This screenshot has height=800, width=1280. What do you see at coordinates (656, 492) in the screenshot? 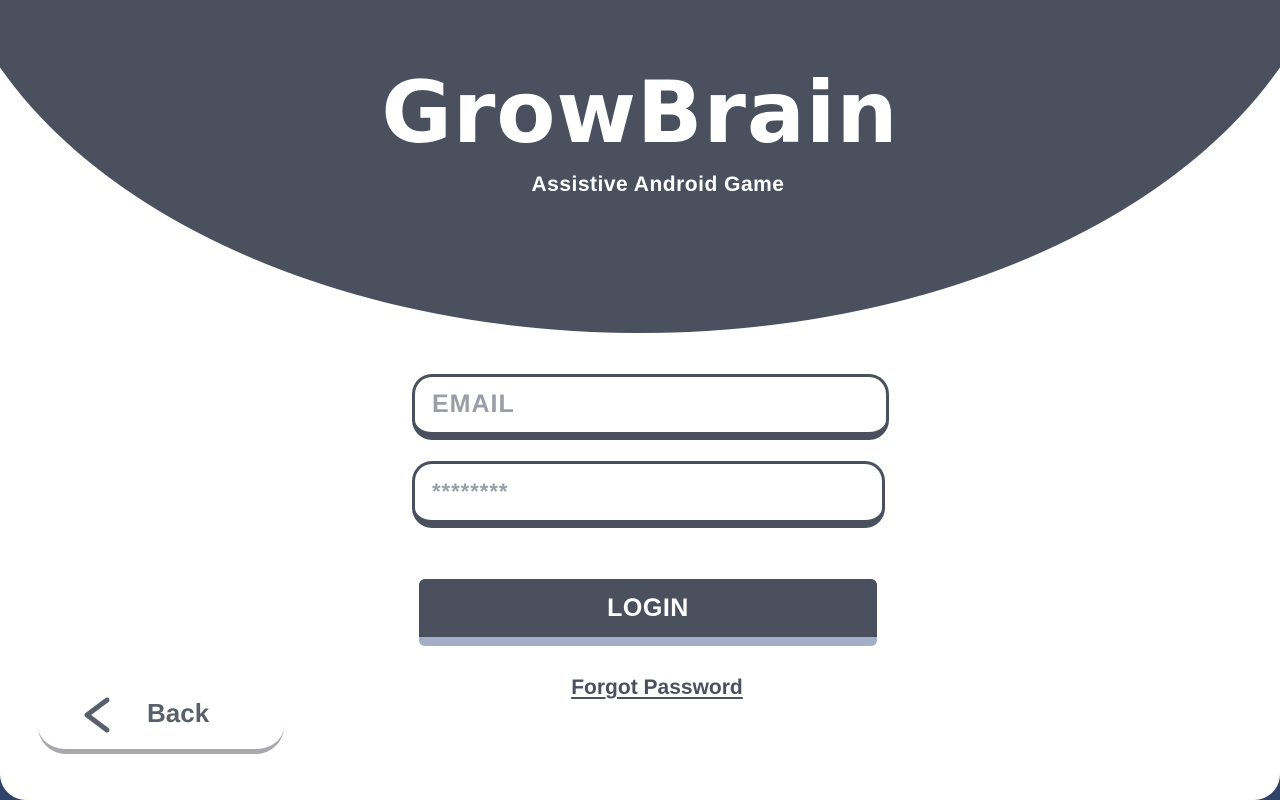
I see `password-input` at bounding box center [656, 492].